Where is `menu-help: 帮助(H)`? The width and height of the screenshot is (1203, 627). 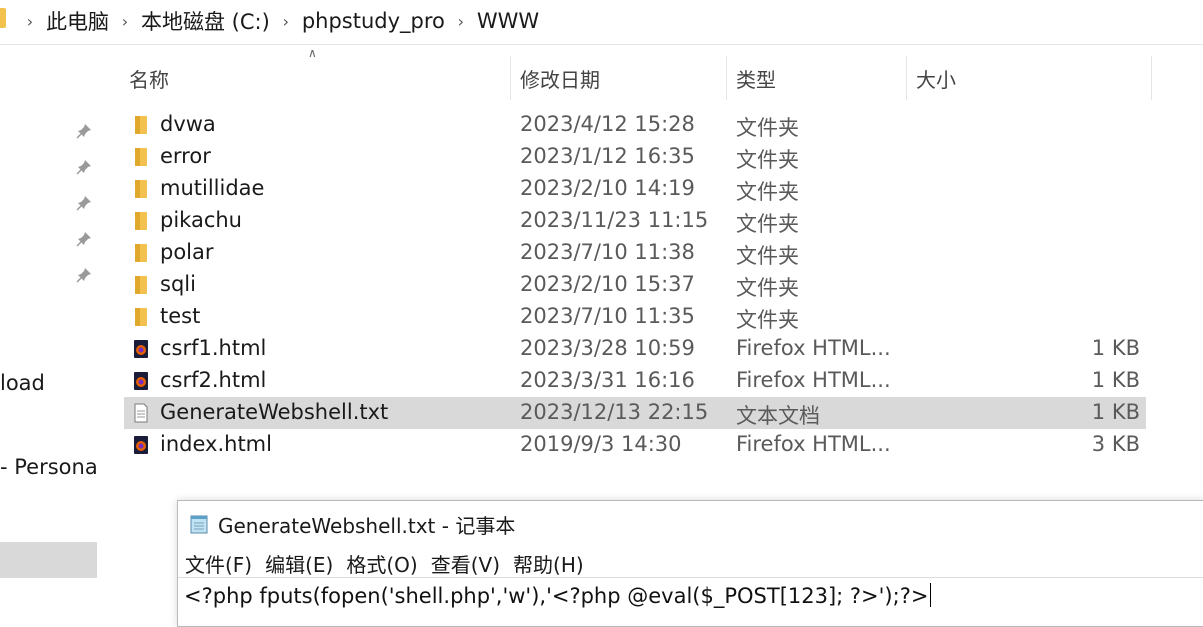
menu-help: 帮助(H) is located at coordinates (548, 563).